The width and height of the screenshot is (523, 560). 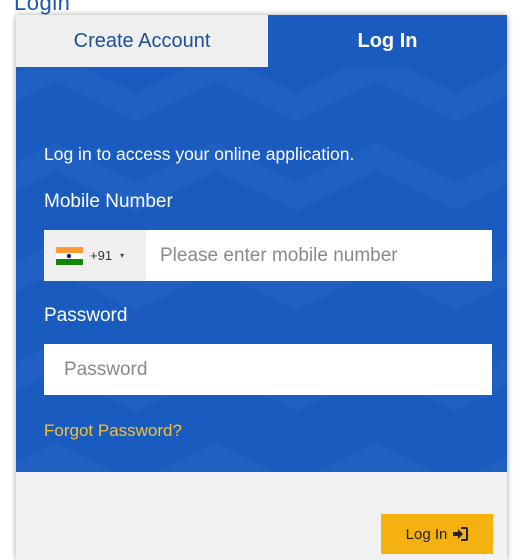 I want to click on tab-create-account-label: Create Account, so click(x=142, y=40).